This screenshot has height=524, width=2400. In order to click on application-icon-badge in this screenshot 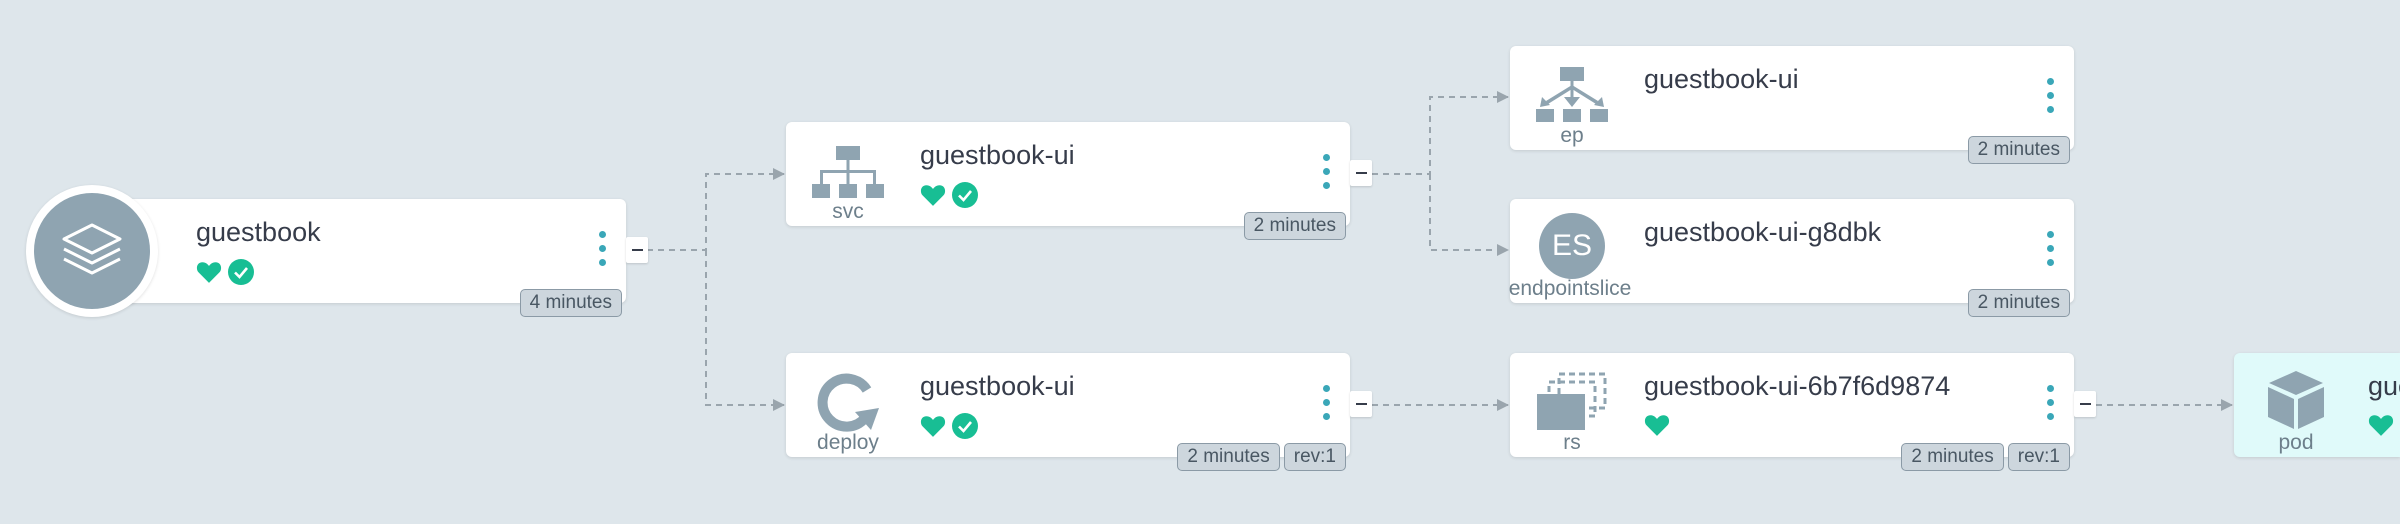, I will do `click(92, 251)`.